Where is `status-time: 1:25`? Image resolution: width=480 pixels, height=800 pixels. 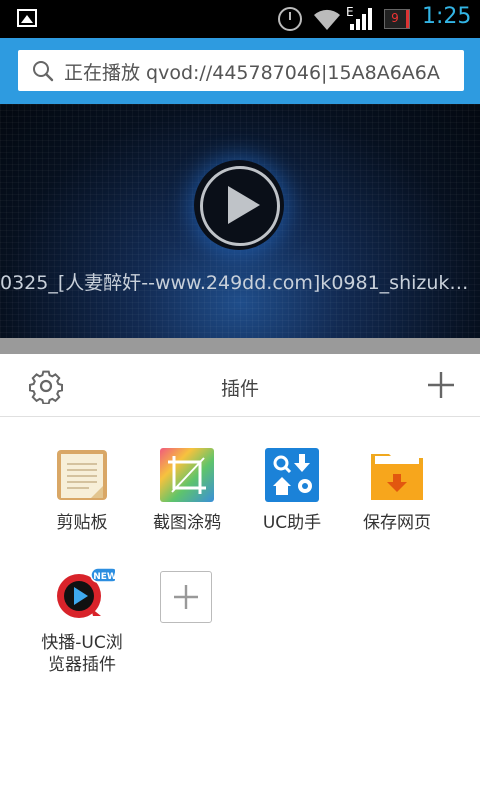 status-time: 1:25 is located at coordinates (447, 16).